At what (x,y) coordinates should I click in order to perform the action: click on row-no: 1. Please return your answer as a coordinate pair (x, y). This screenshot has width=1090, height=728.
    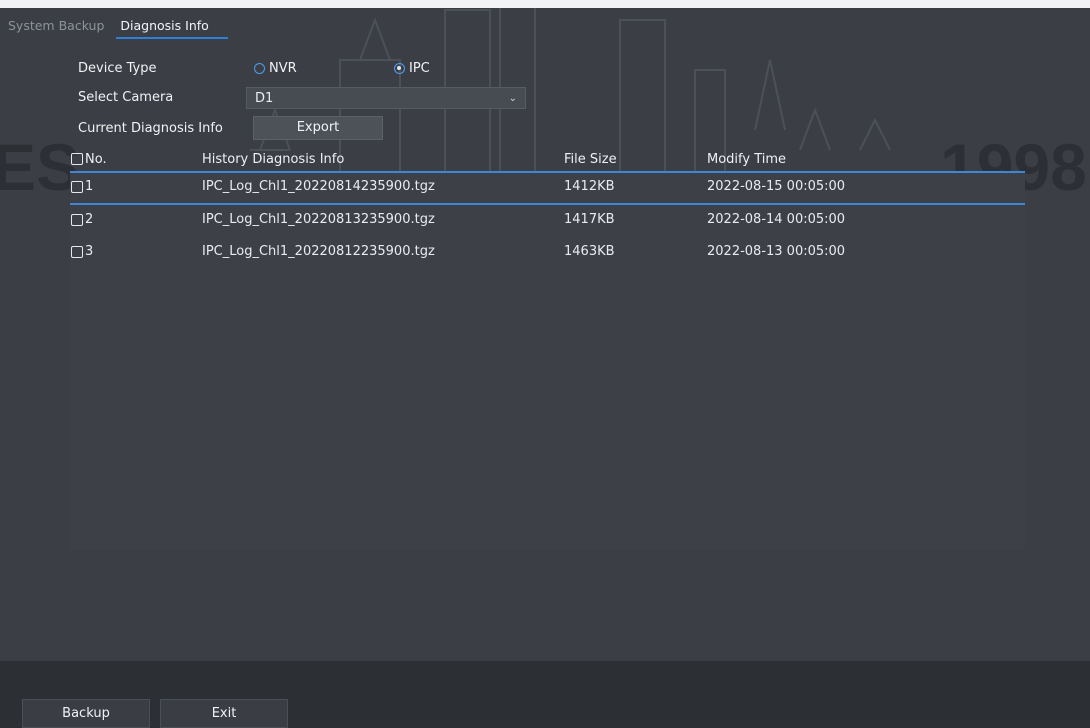
    Looking at the image, I should click on (89, 186).